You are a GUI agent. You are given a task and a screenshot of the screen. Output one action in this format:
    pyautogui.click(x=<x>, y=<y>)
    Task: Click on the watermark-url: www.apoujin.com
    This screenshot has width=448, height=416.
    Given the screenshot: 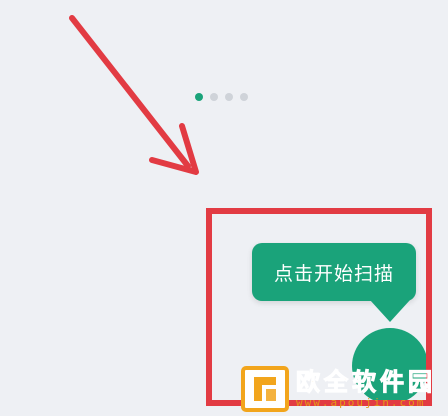 What is the action you would take?
    pyautogui.click(x=361, y=402)
    